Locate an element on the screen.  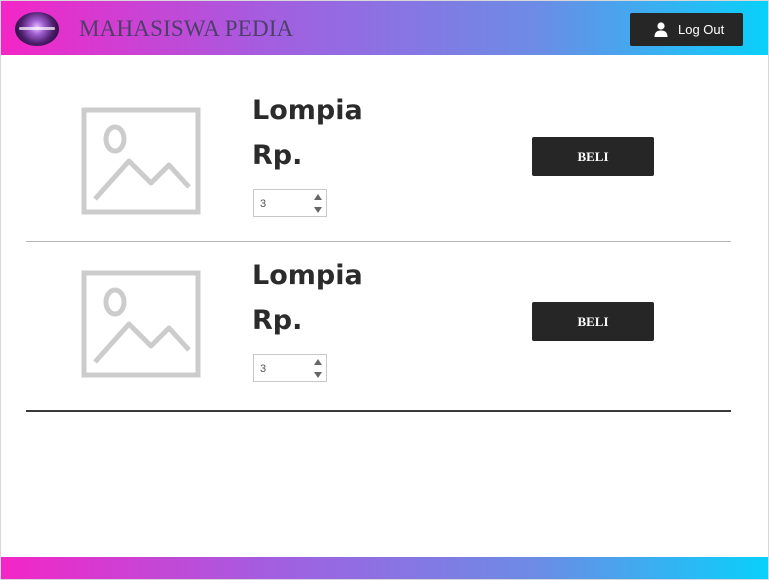
logout-button: Log Out is located at coordinates (686, 29).